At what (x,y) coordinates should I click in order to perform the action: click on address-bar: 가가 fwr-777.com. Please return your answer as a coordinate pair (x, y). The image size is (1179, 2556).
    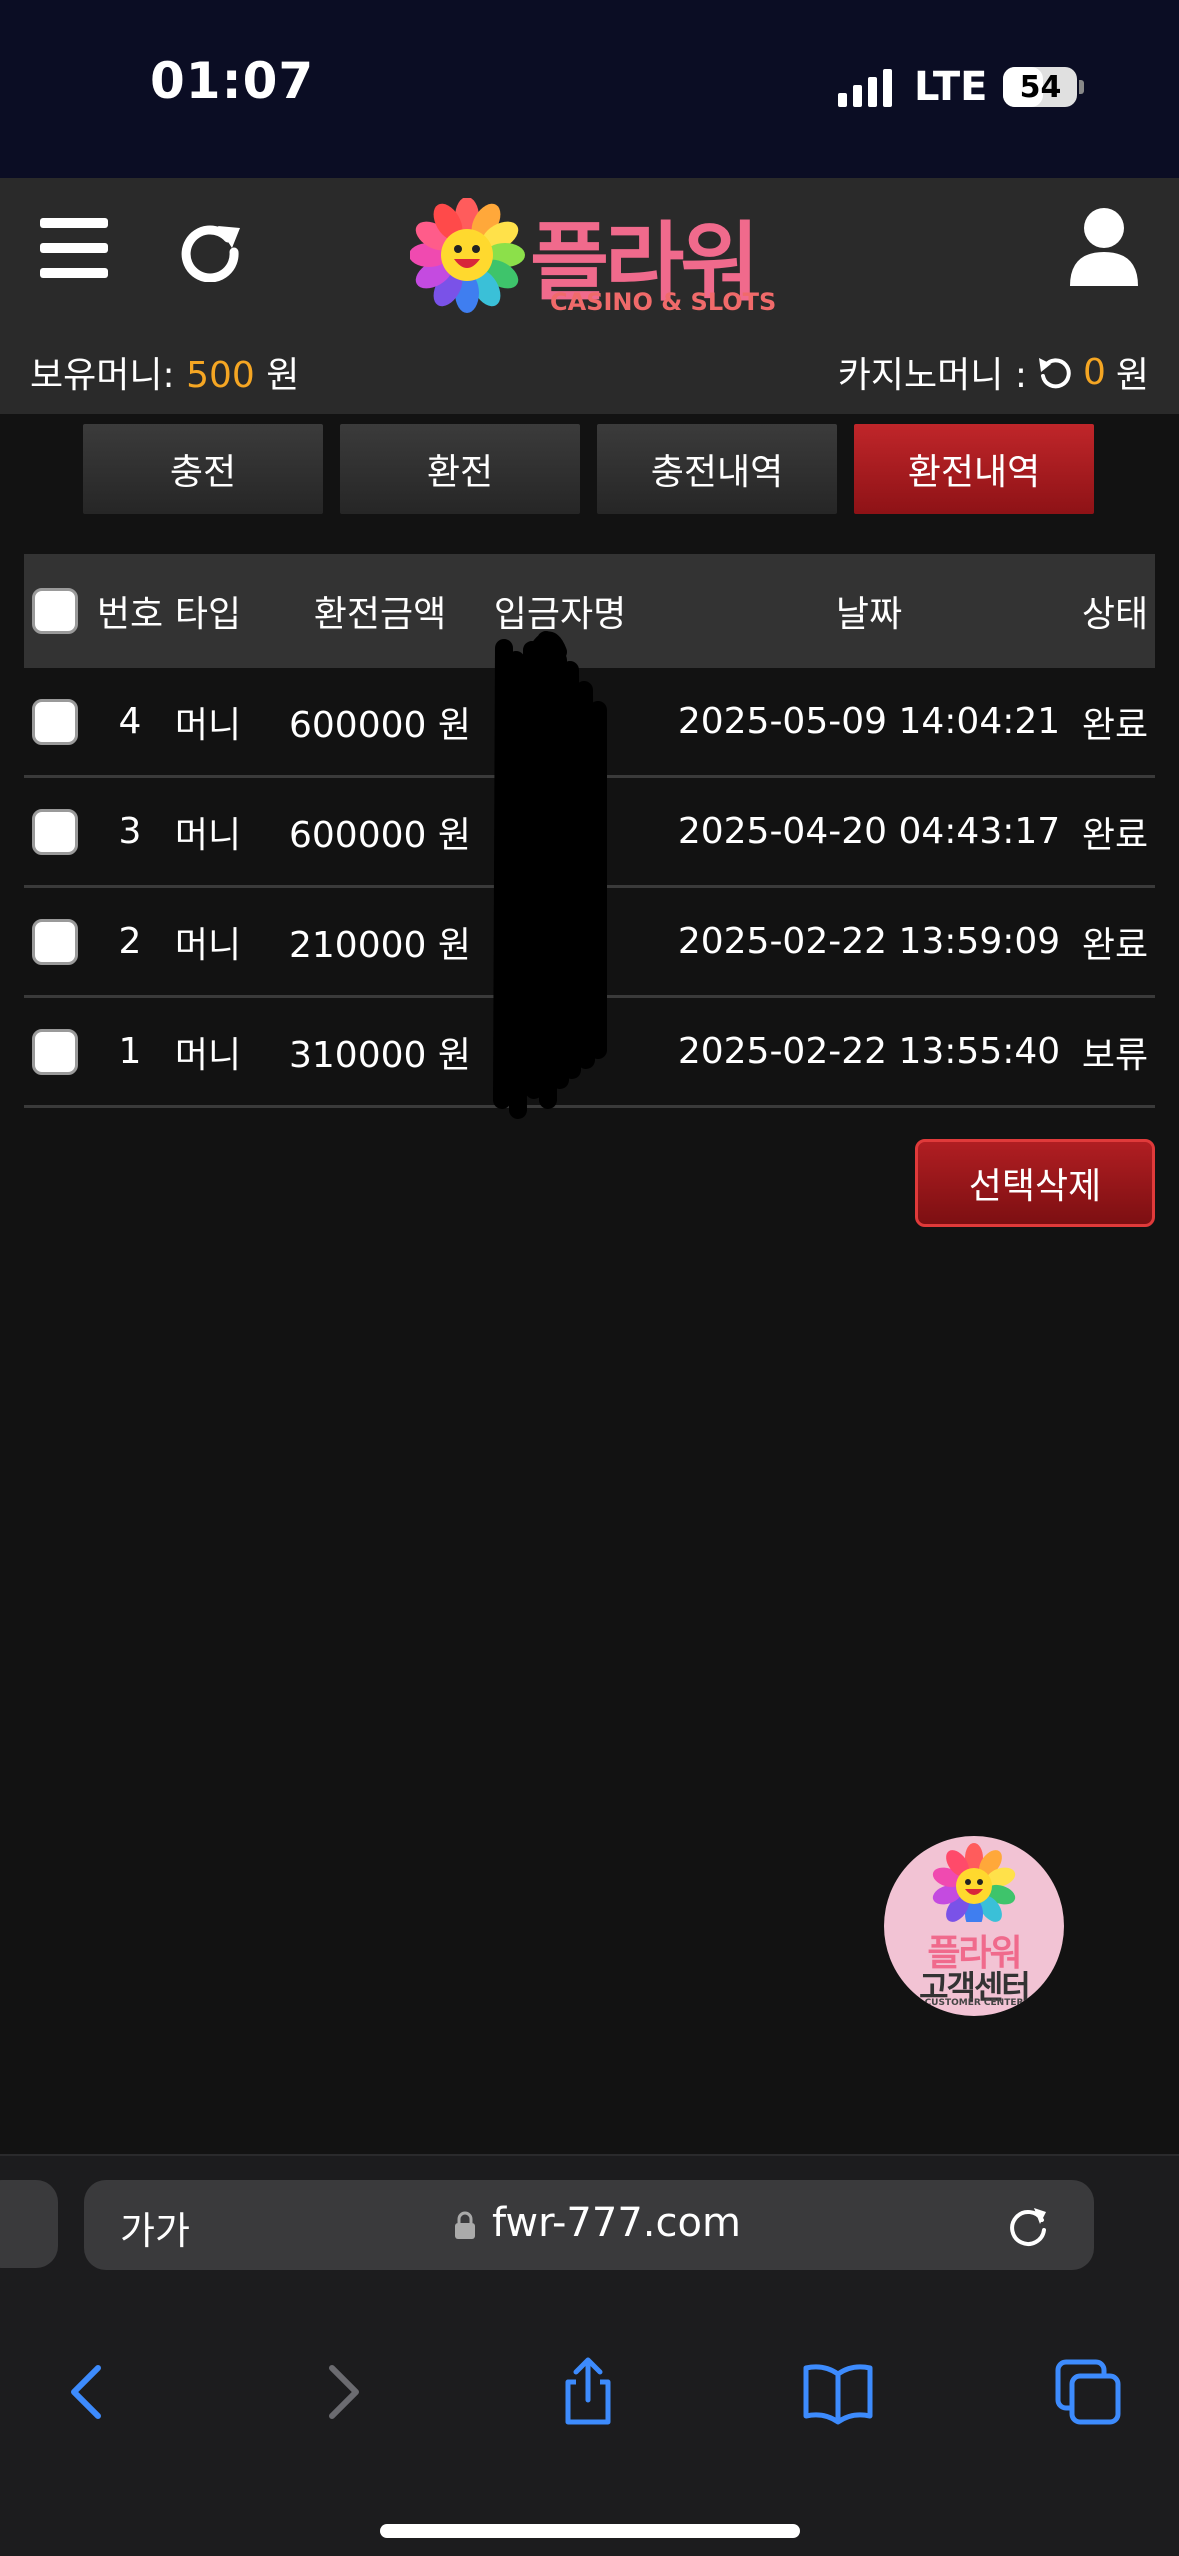
    Looking at the image, I should click on (589, 2225).